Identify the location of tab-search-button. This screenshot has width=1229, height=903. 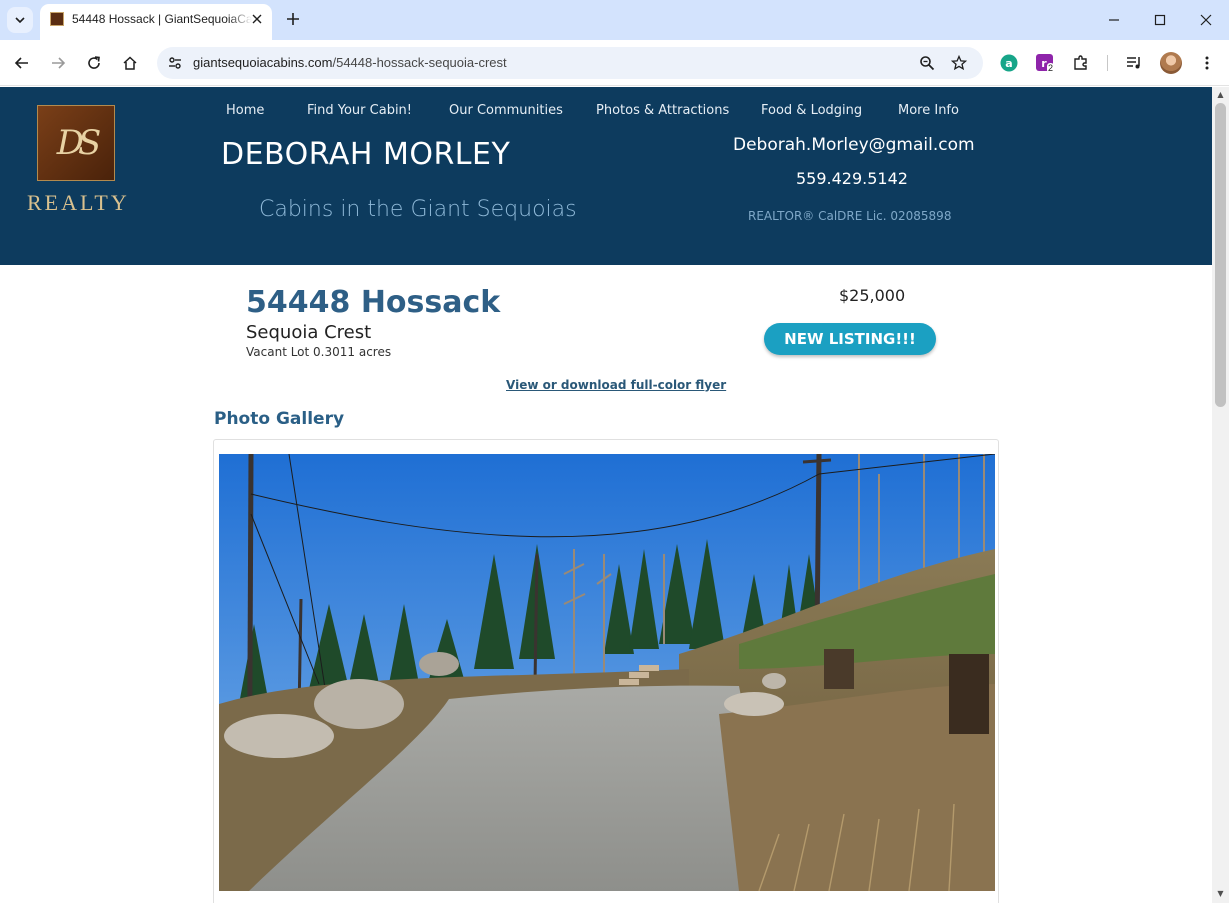
(20, 20).